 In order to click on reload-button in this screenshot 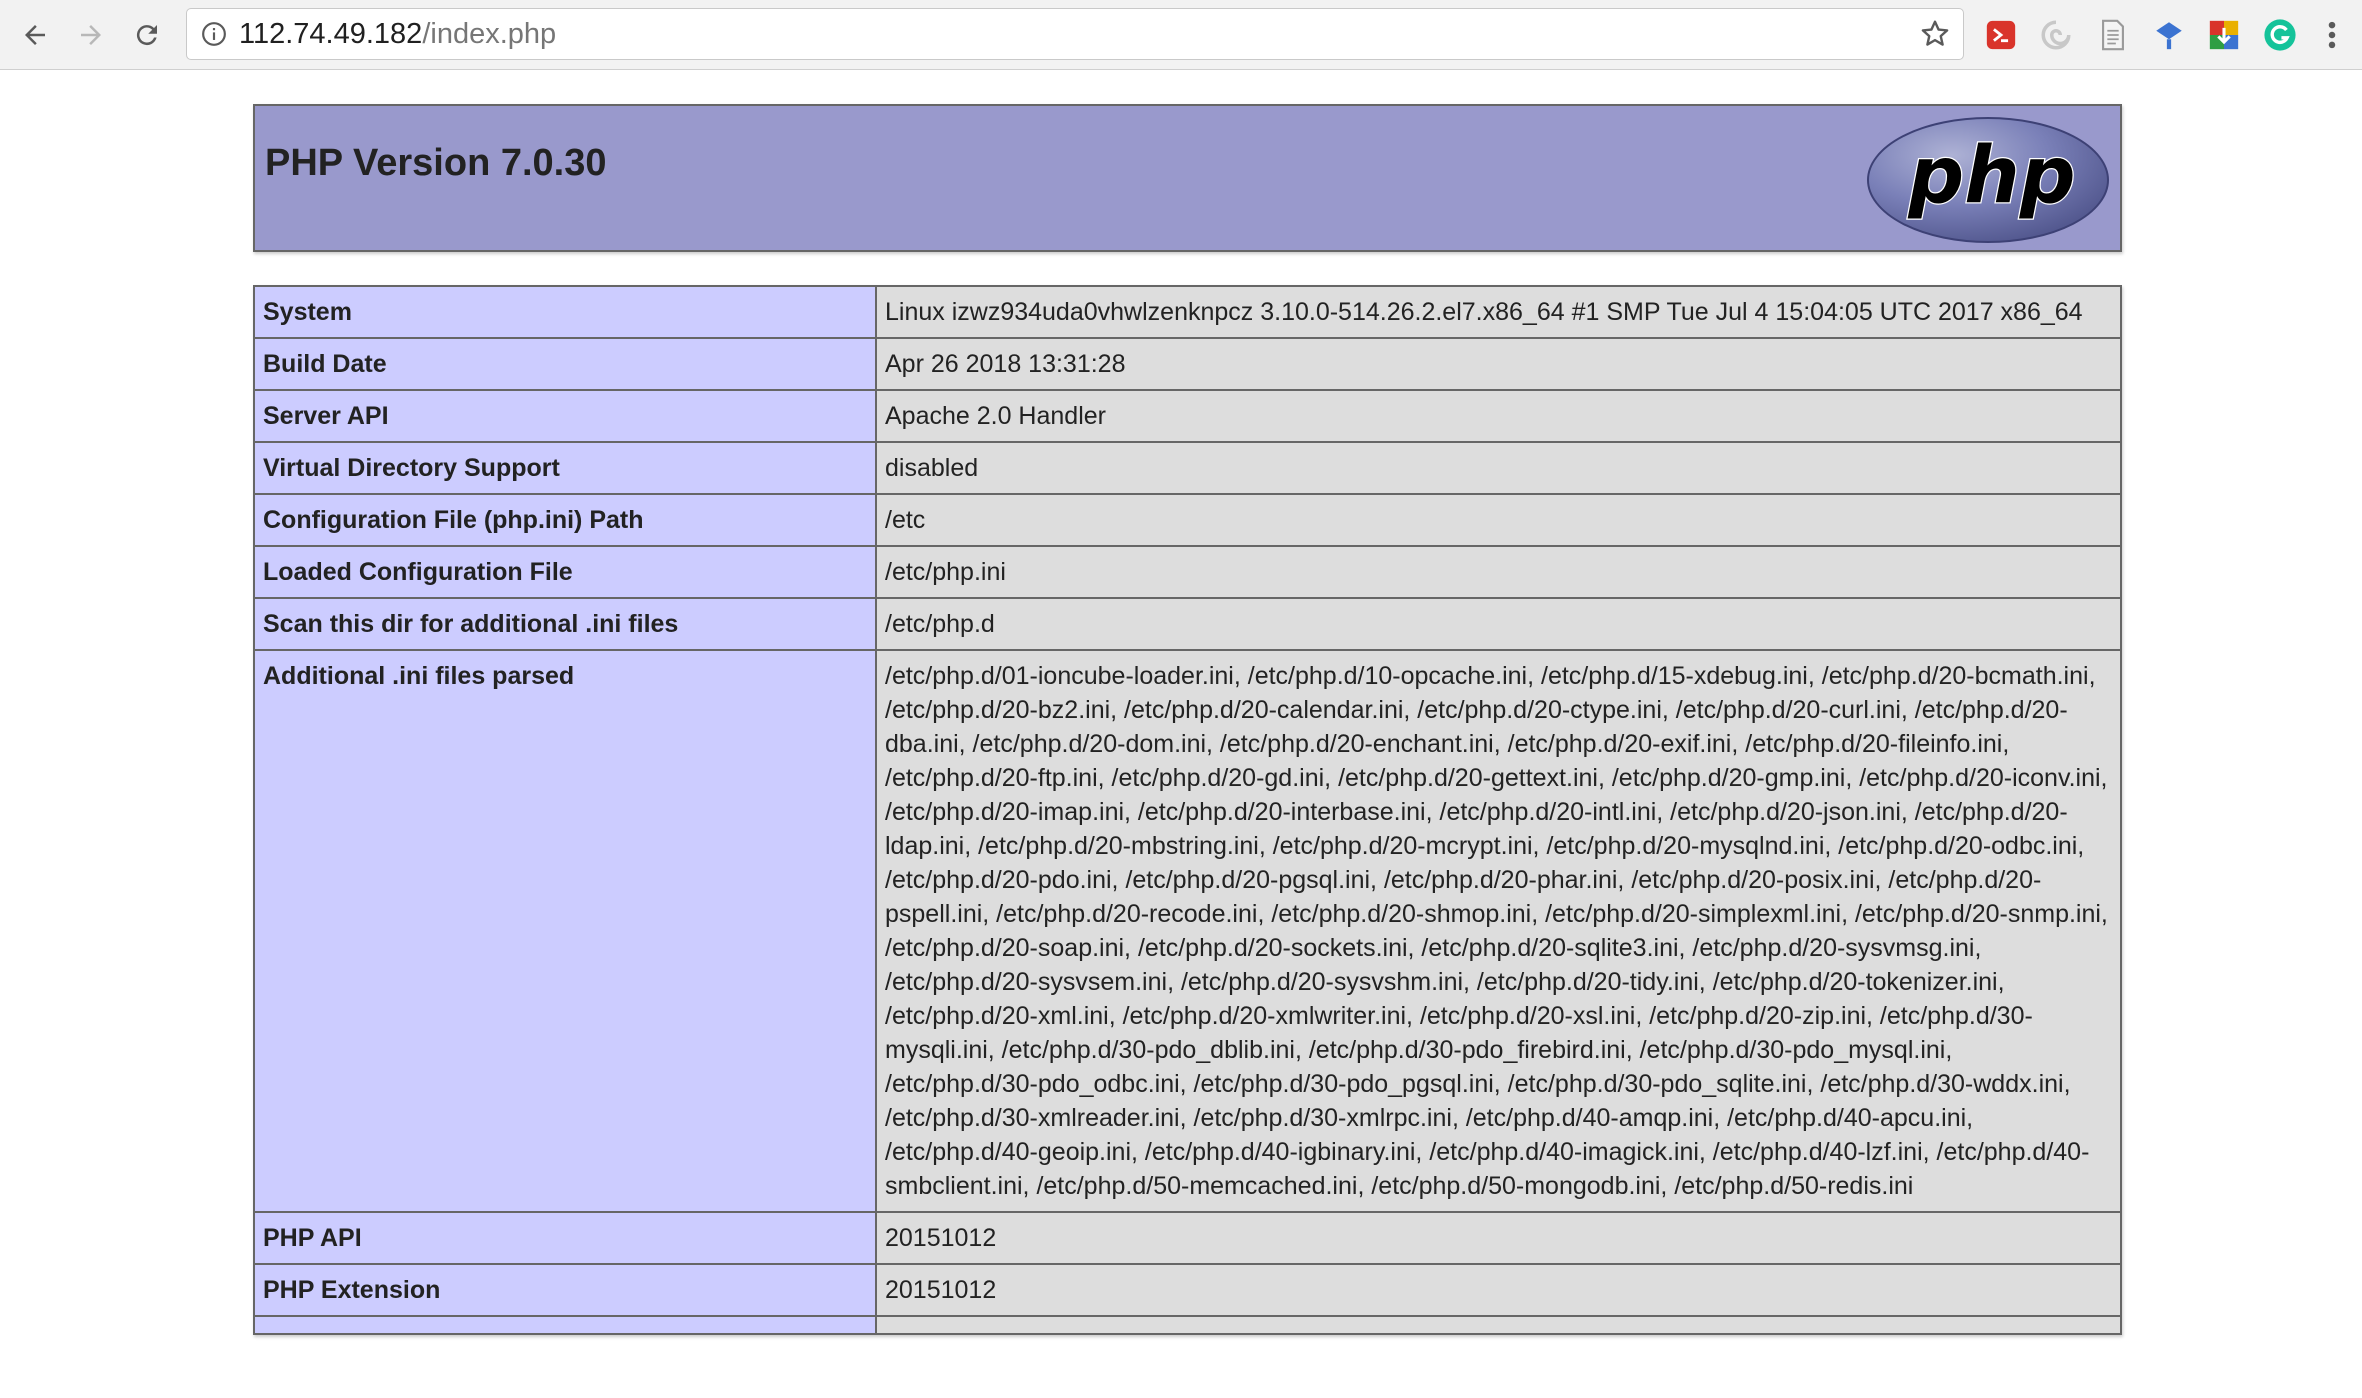, I will do `click(147, 35)`.